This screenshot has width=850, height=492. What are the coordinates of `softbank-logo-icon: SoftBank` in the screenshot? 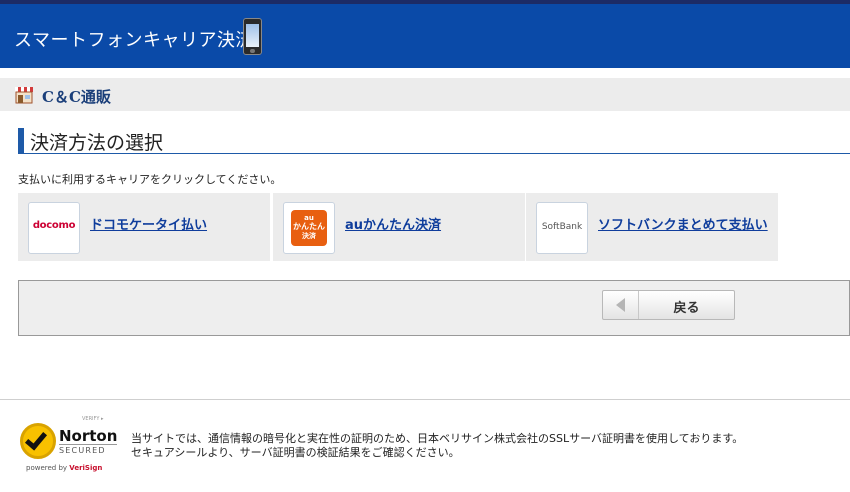 It's located at (562, 228).